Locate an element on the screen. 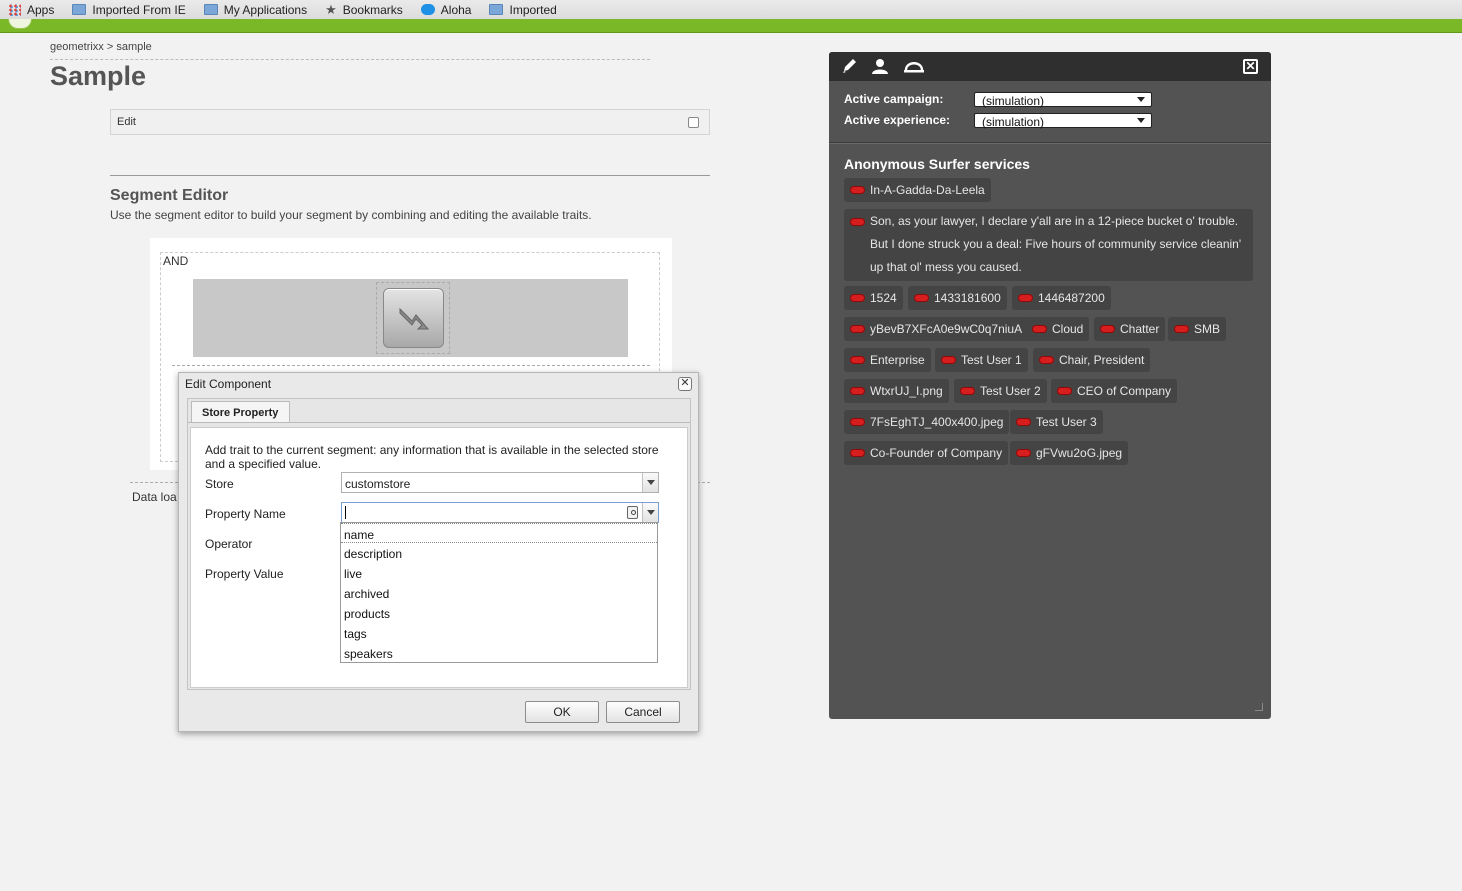  service-chip: 1524 is located at coordinates (873, 298).